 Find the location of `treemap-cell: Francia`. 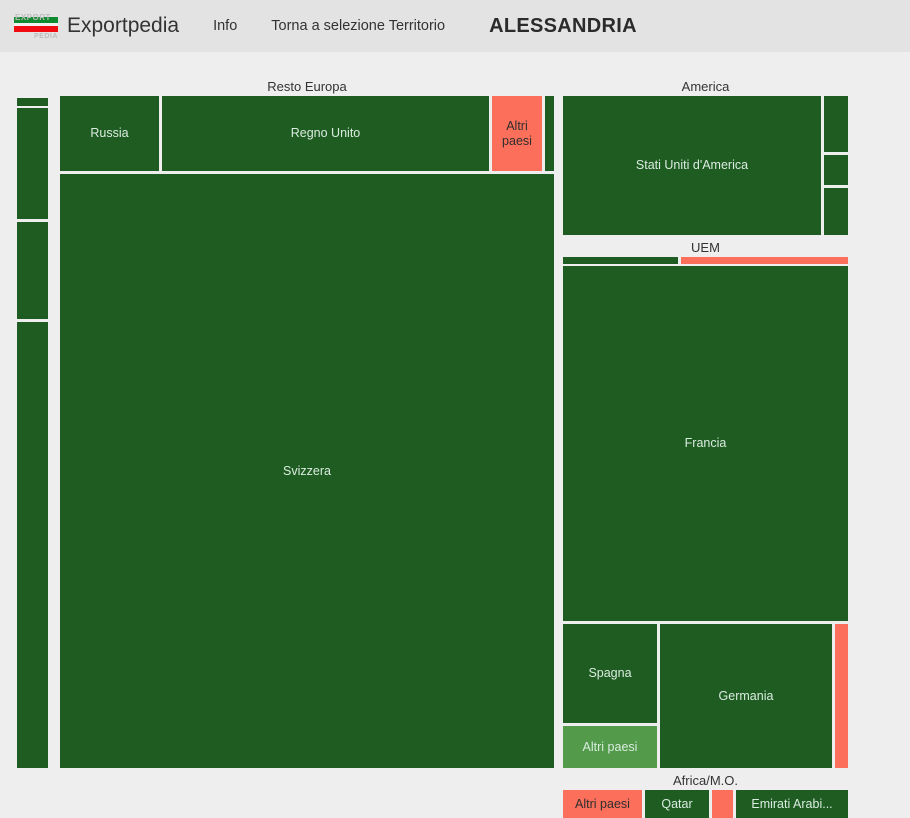

treemap-cell: Francia is located at coordinates (705, 443).